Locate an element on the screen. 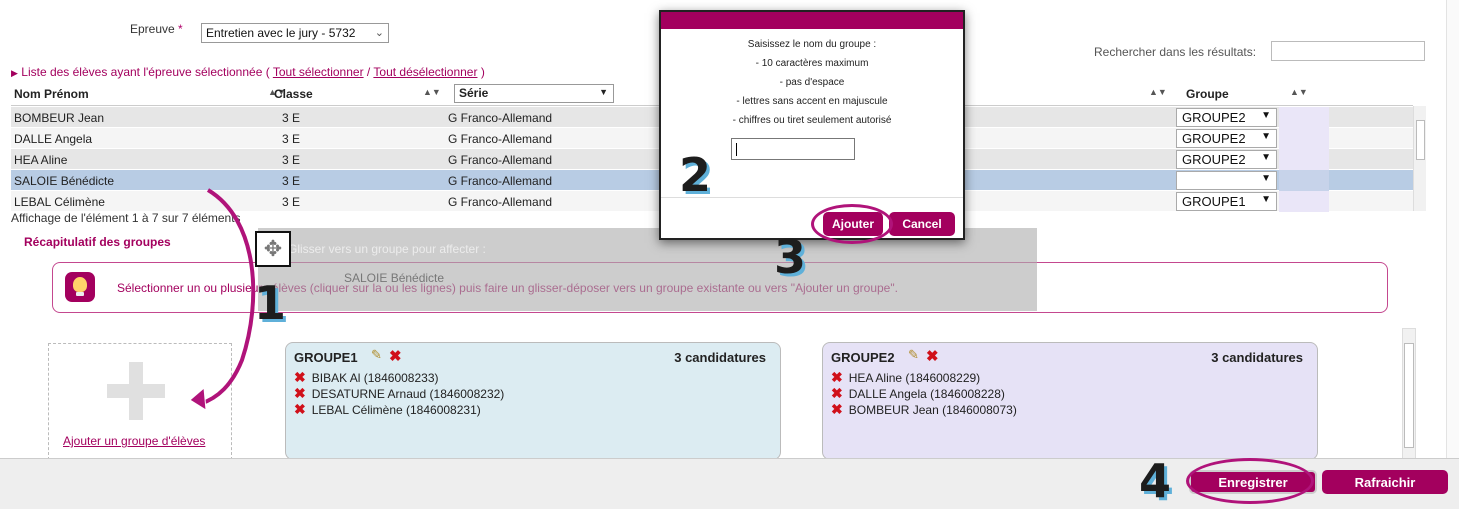  drag-arrow-head is located at coordinates (198, 398).